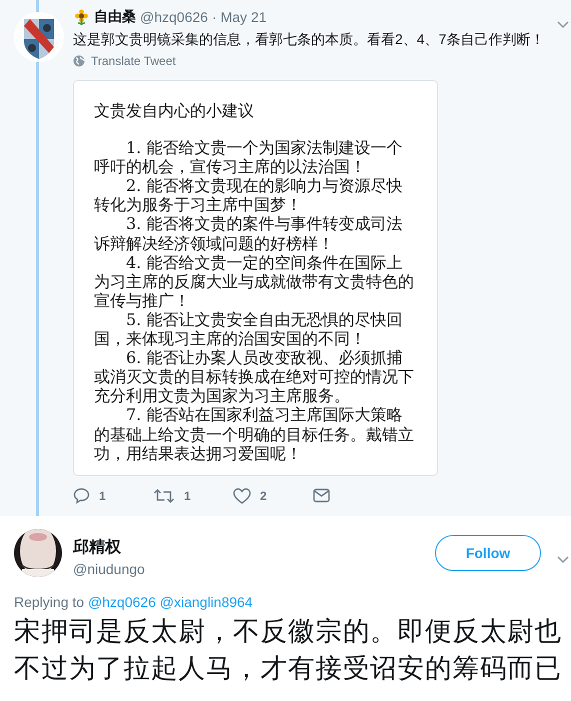 The height and width of the screenshot is (701, 571). I want to click on follow-button: Follow, so click(488, 552).